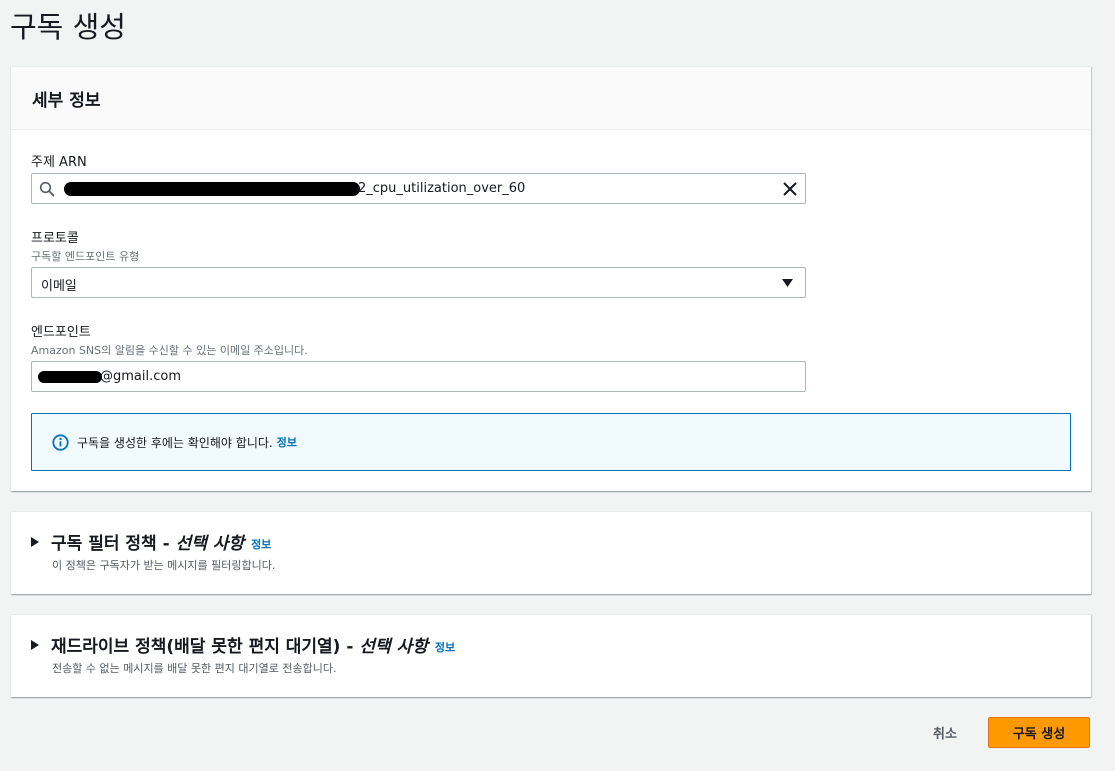  Describe the element at coordinates (169, 350) in the screenshot. I see `endpoint-description: Amazon SNS의 알림을 수신할 수 있는 이메일 주소입니다.` at that location.